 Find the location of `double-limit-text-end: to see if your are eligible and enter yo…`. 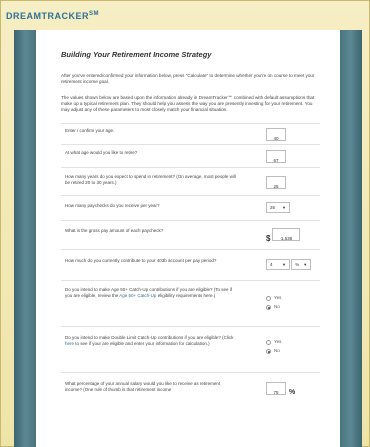

double-limit-text-end: to see if your are eligible and enter yo… is located at coordinates (142, 344).